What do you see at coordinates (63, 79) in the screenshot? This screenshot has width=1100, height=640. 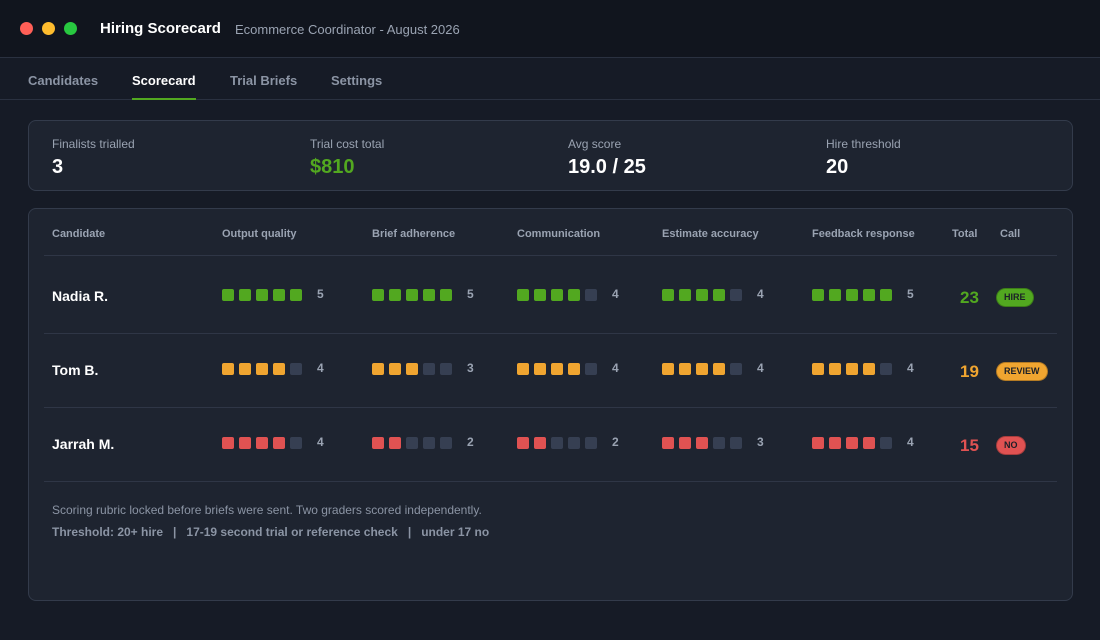 I see `tab-candidates: Candidates` at bounding box center [63, 79].